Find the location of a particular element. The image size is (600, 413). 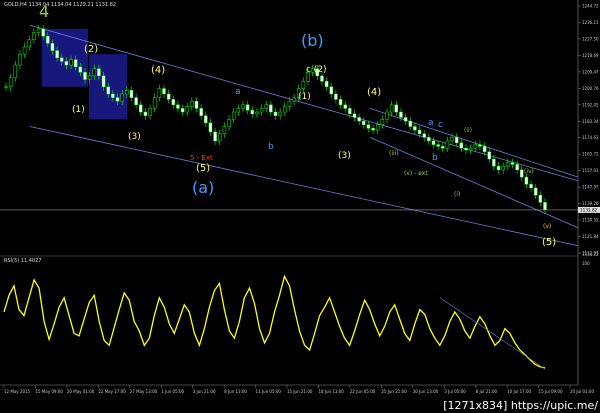

symbol-name: GOLD,H4 is located at coordinates (15, 5).